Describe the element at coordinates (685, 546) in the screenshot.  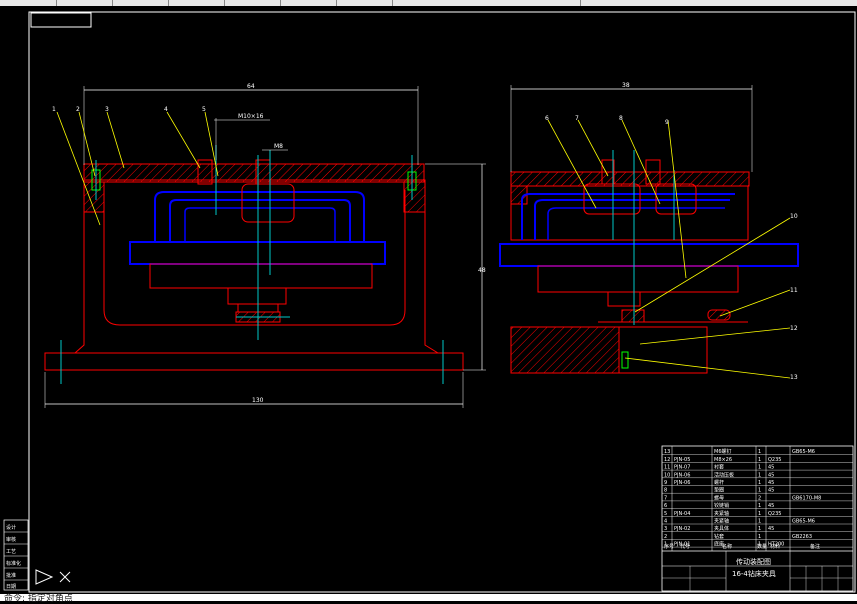
I see `tb-header-code: 代号` at that location.